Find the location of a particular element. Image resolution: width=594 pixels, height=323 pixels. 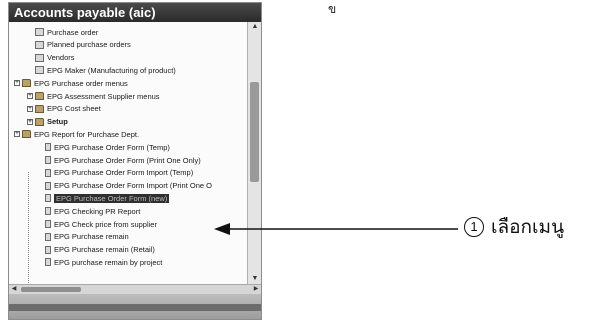

pane-footer is located at coordinates (135, 306).